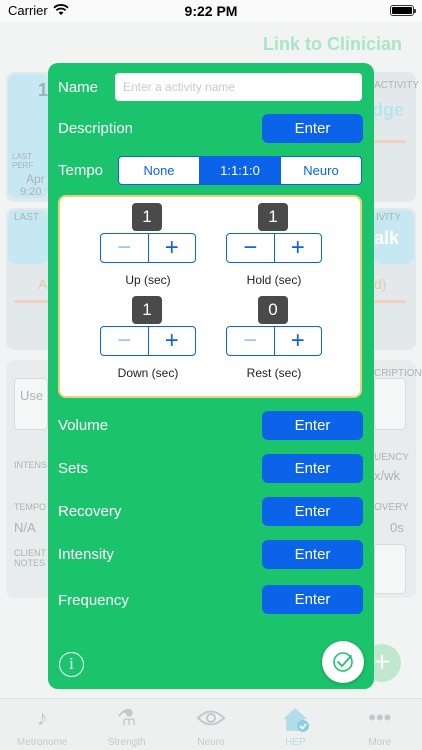 This screenshot has width=422, height=750. I want to click on tab-strength: ⚗ Strength, so click(126, 724).